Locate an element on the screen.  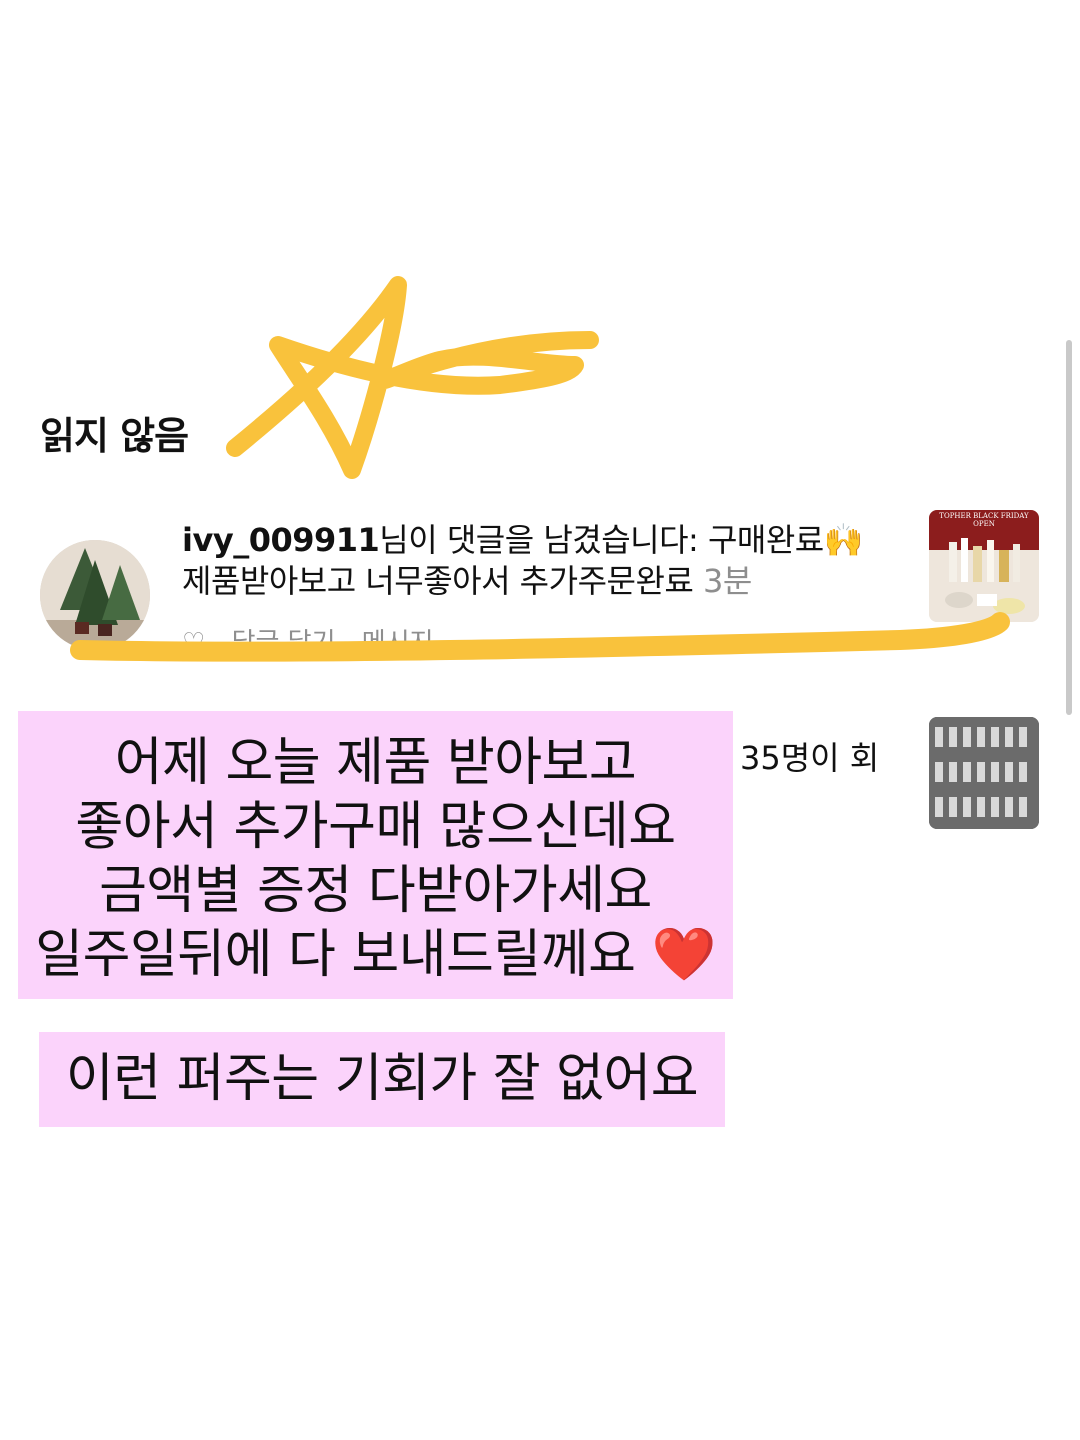
notification-line-1: ivy_009911님이 댓글을 남겼습니다: 구매완료🙌 is located at coordinates (523, 538).